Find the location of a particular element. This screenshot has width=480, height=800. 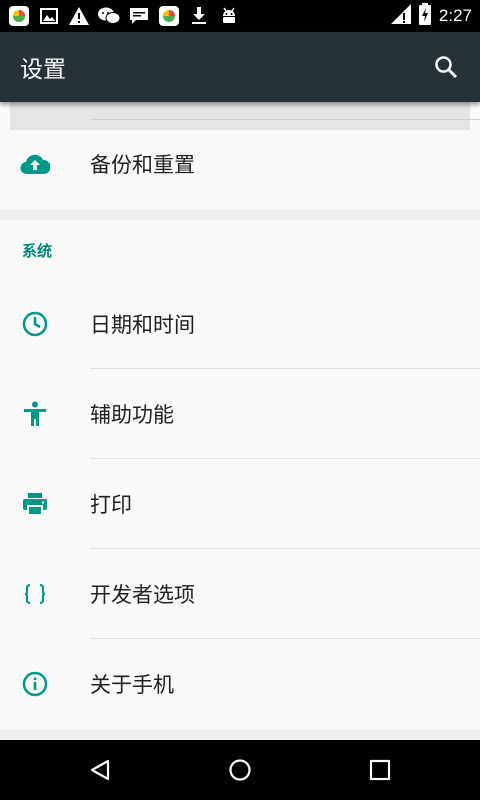

wechat-icon is located at coordinates (109, 16).